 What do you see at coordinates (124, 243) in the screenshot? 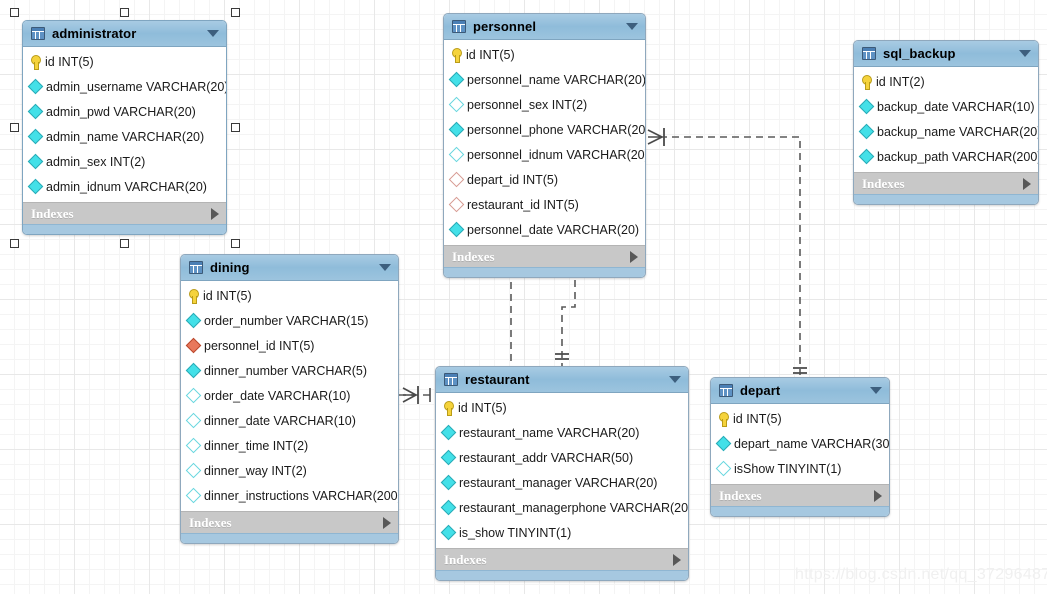
I see `resize-handle-s` at bounding box center [124, 243].